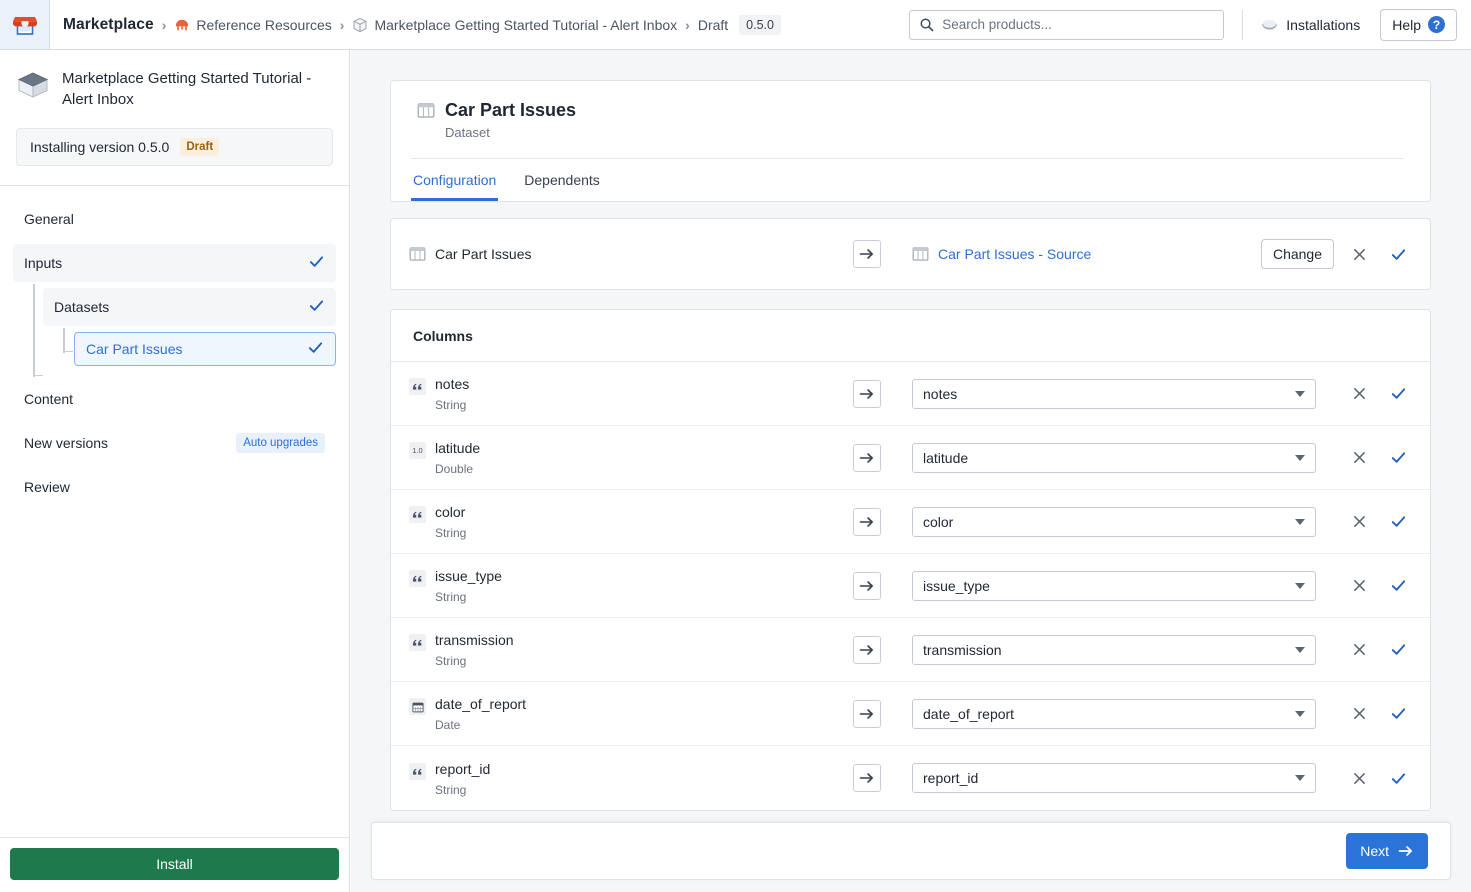  What do you see at coordinates (174, 487) in the screenshot?
I see `sidebar-item-review: Review` at bounding box center [174, 487].